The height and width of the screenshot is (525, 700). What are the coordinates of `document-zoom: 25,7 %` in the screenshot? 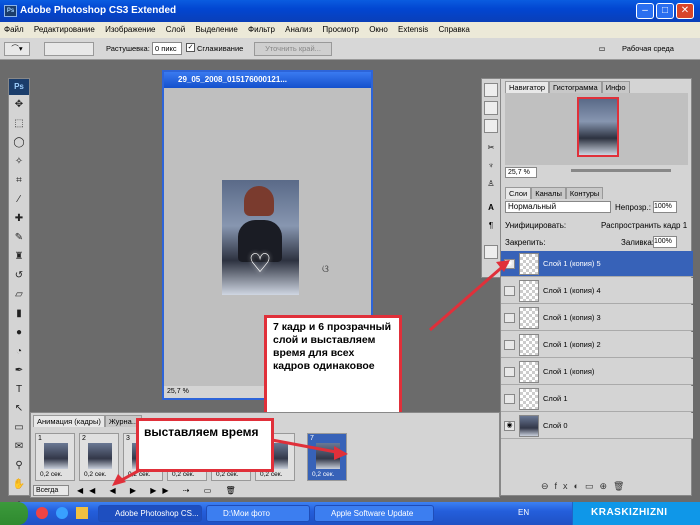 It's located at (178, 391).